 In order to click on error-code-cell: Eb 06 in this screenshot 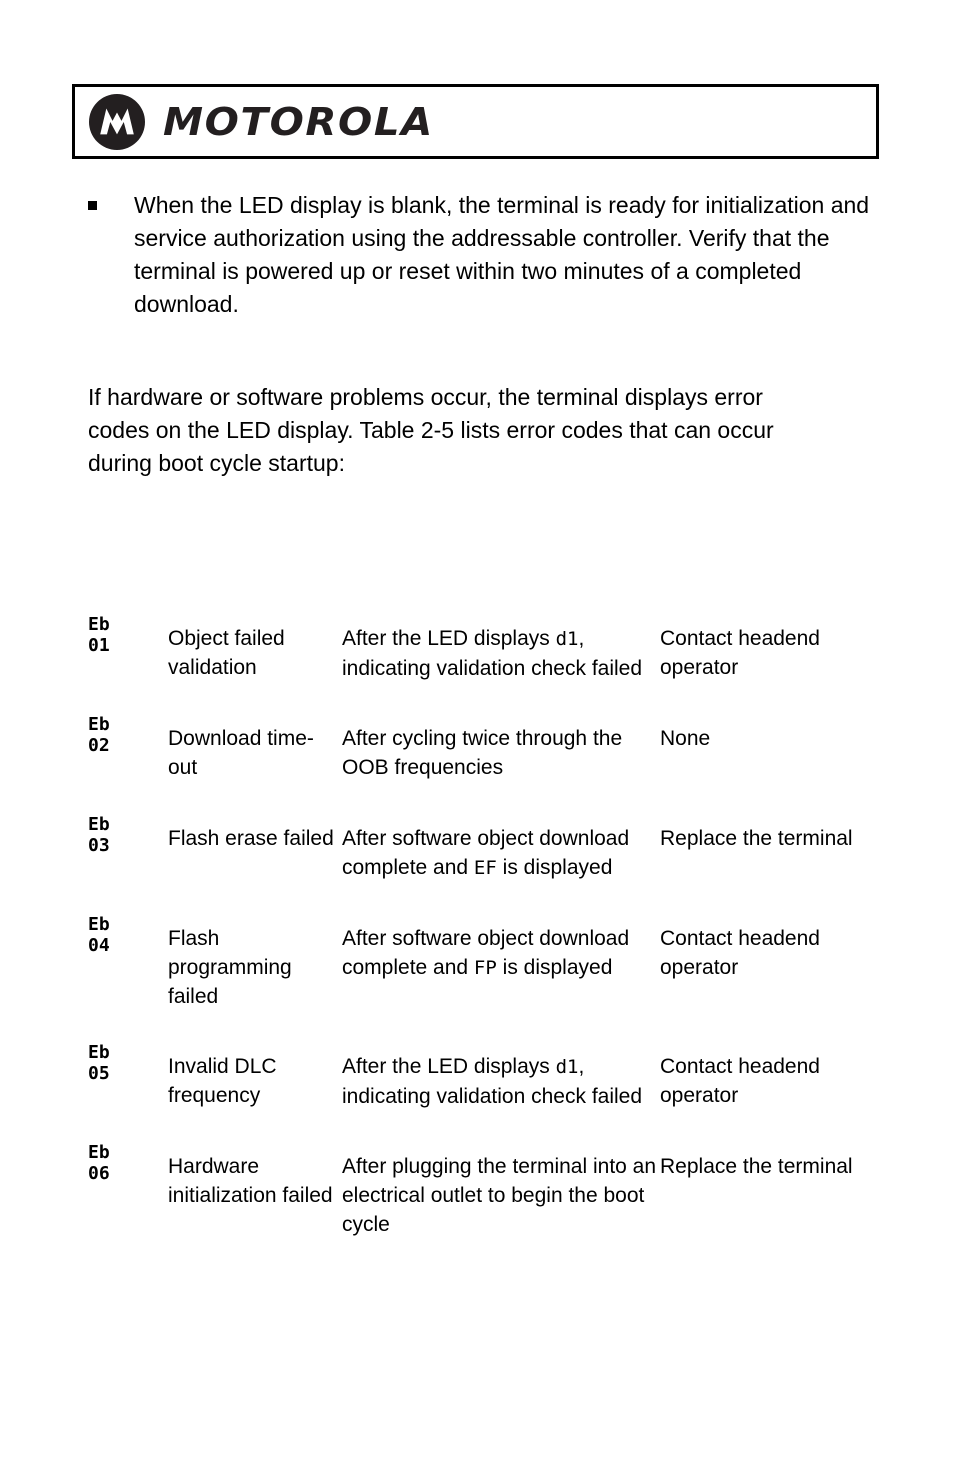, I will do `click(99, 1163)`.